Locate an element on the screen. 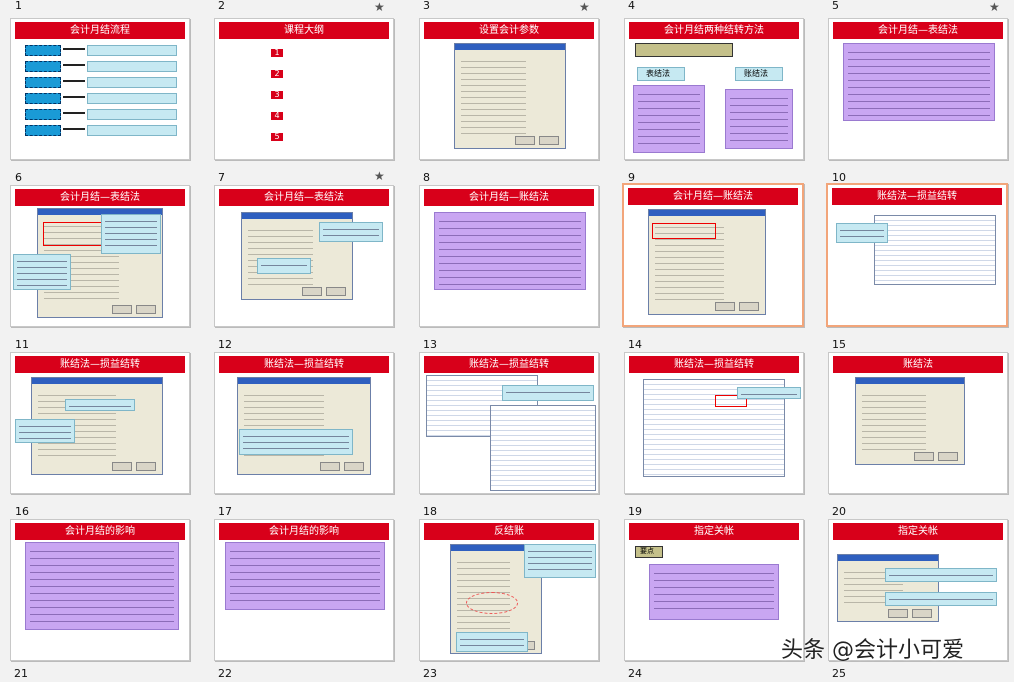 Image resolution: width=1014 pixels, height=682 pixels. slide-thumbnail-4: 4 会计月结两种结转方法 表结法 账结法 is located at coordinates (716, 83).